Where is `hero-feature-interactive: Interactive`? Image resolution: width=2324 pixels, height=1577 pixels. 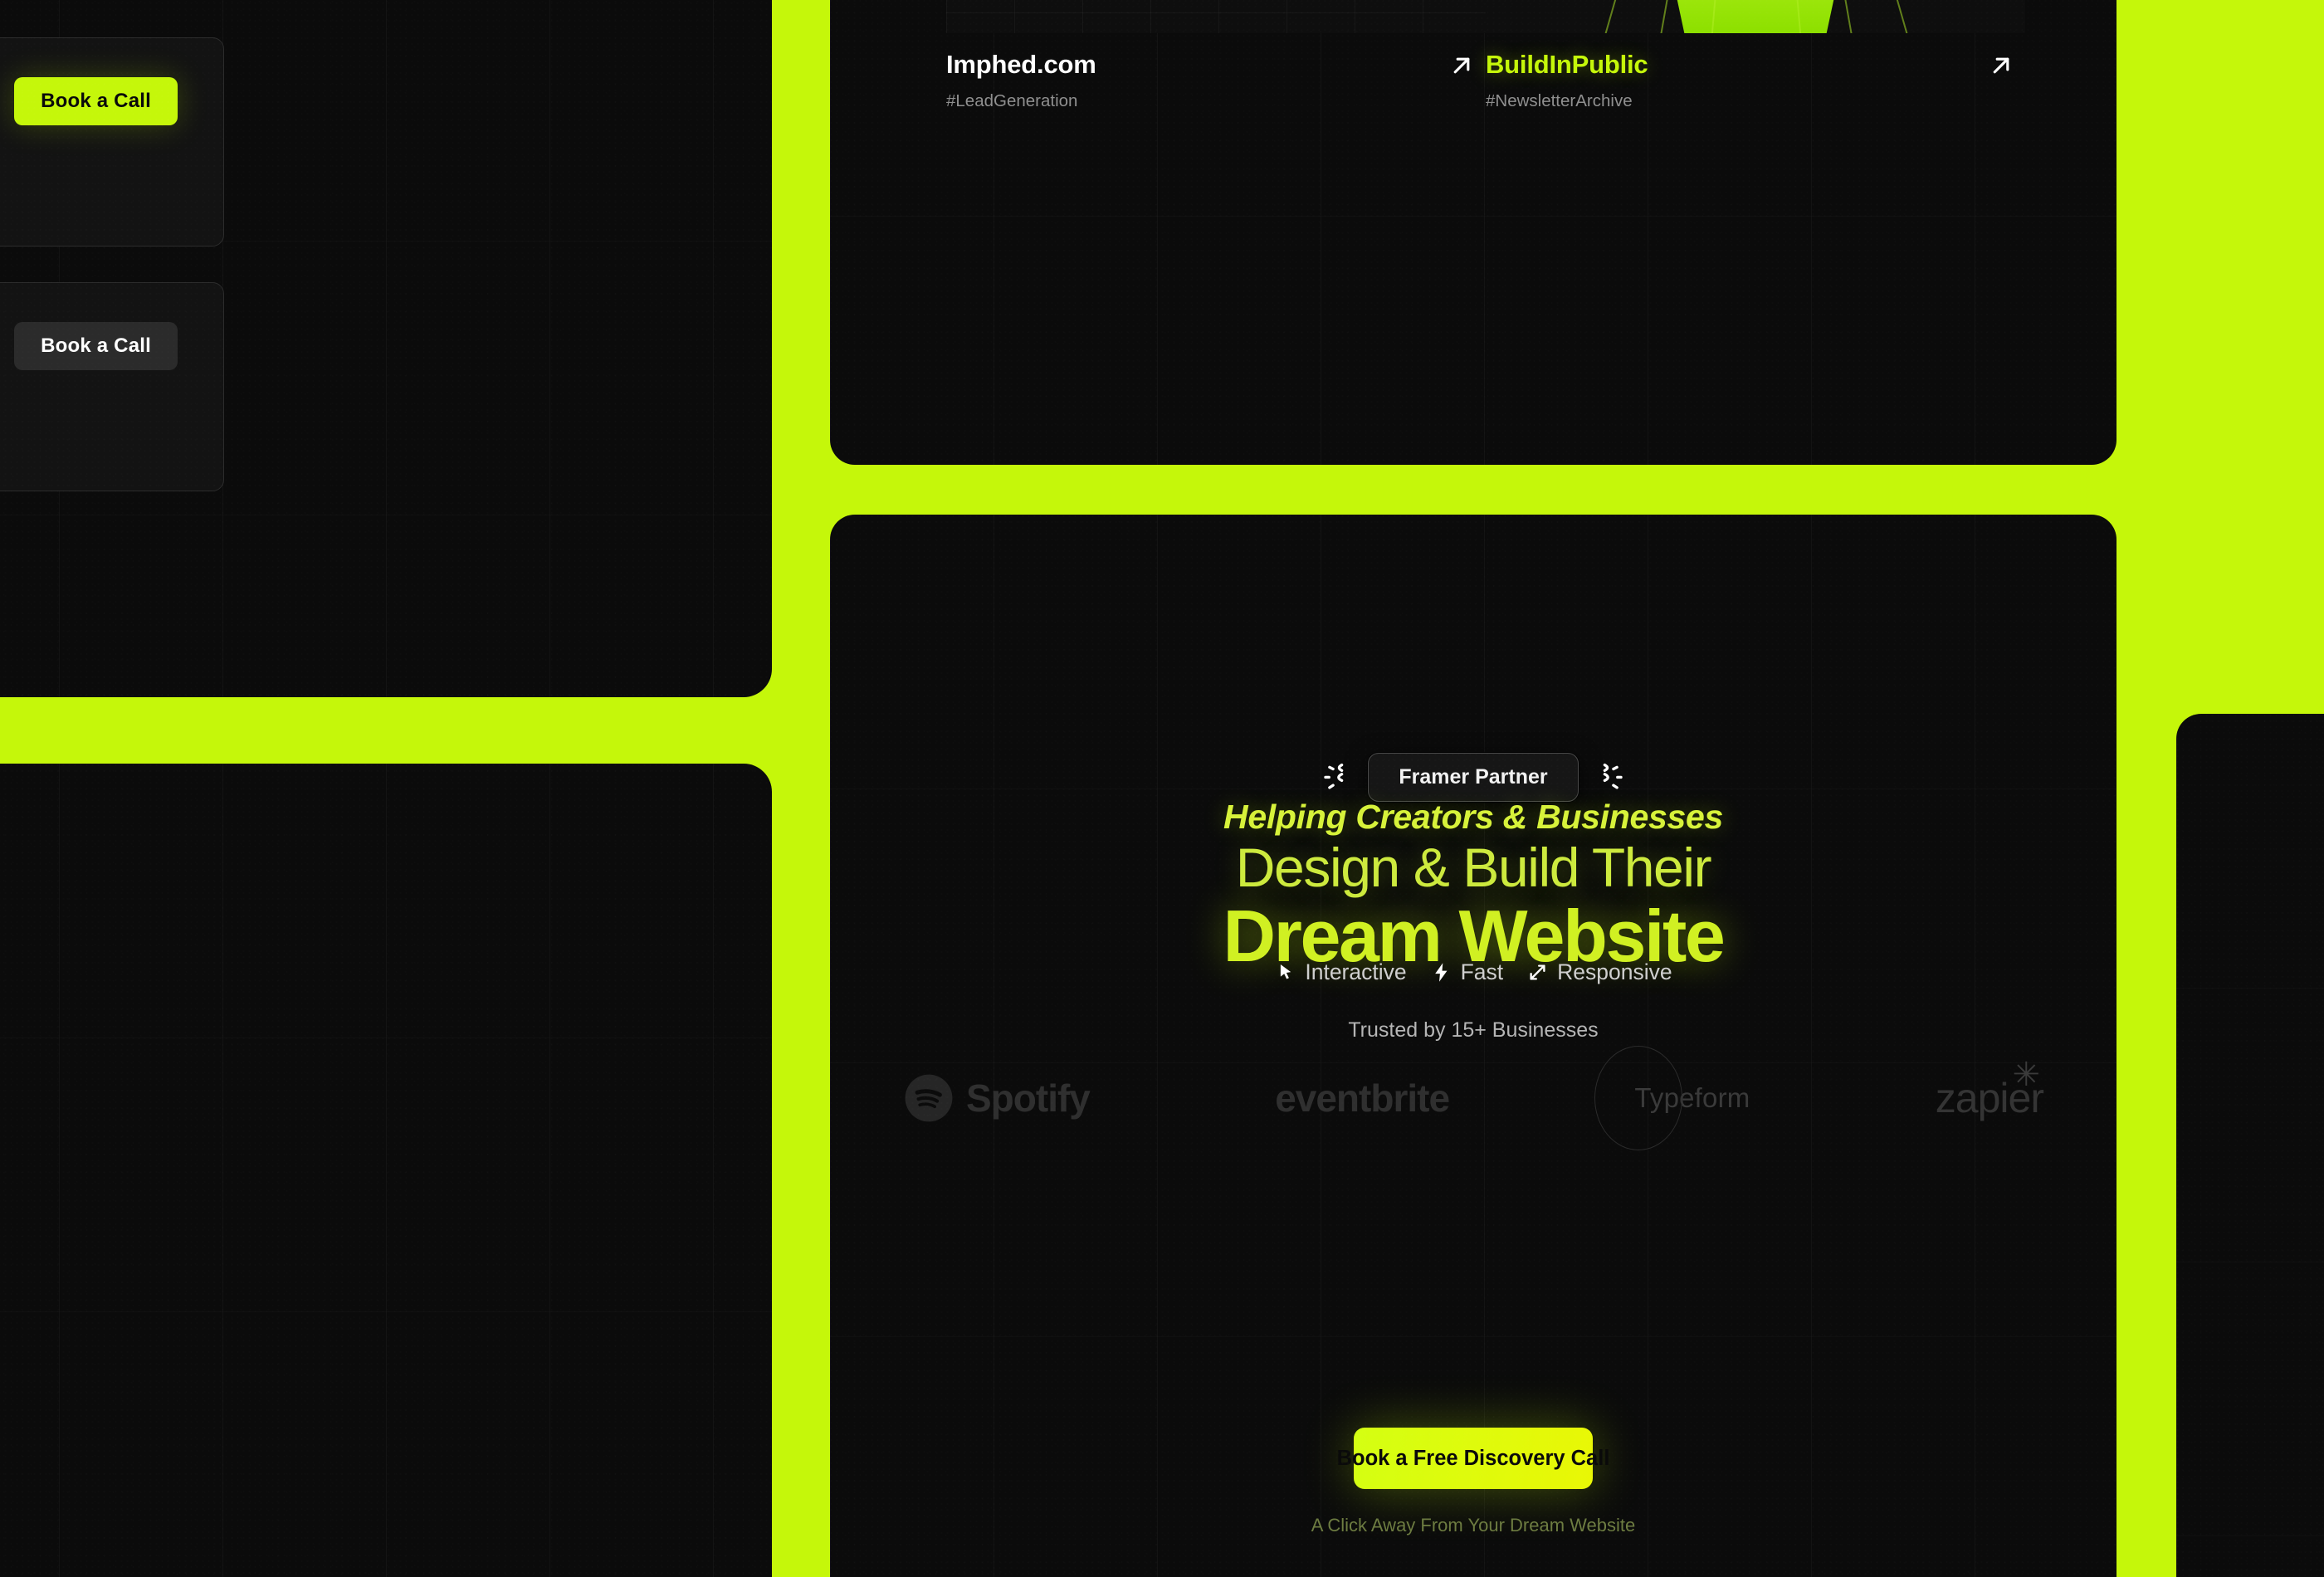
hero-feature-interactive: Interactive is located at coordinates (1340, 972).